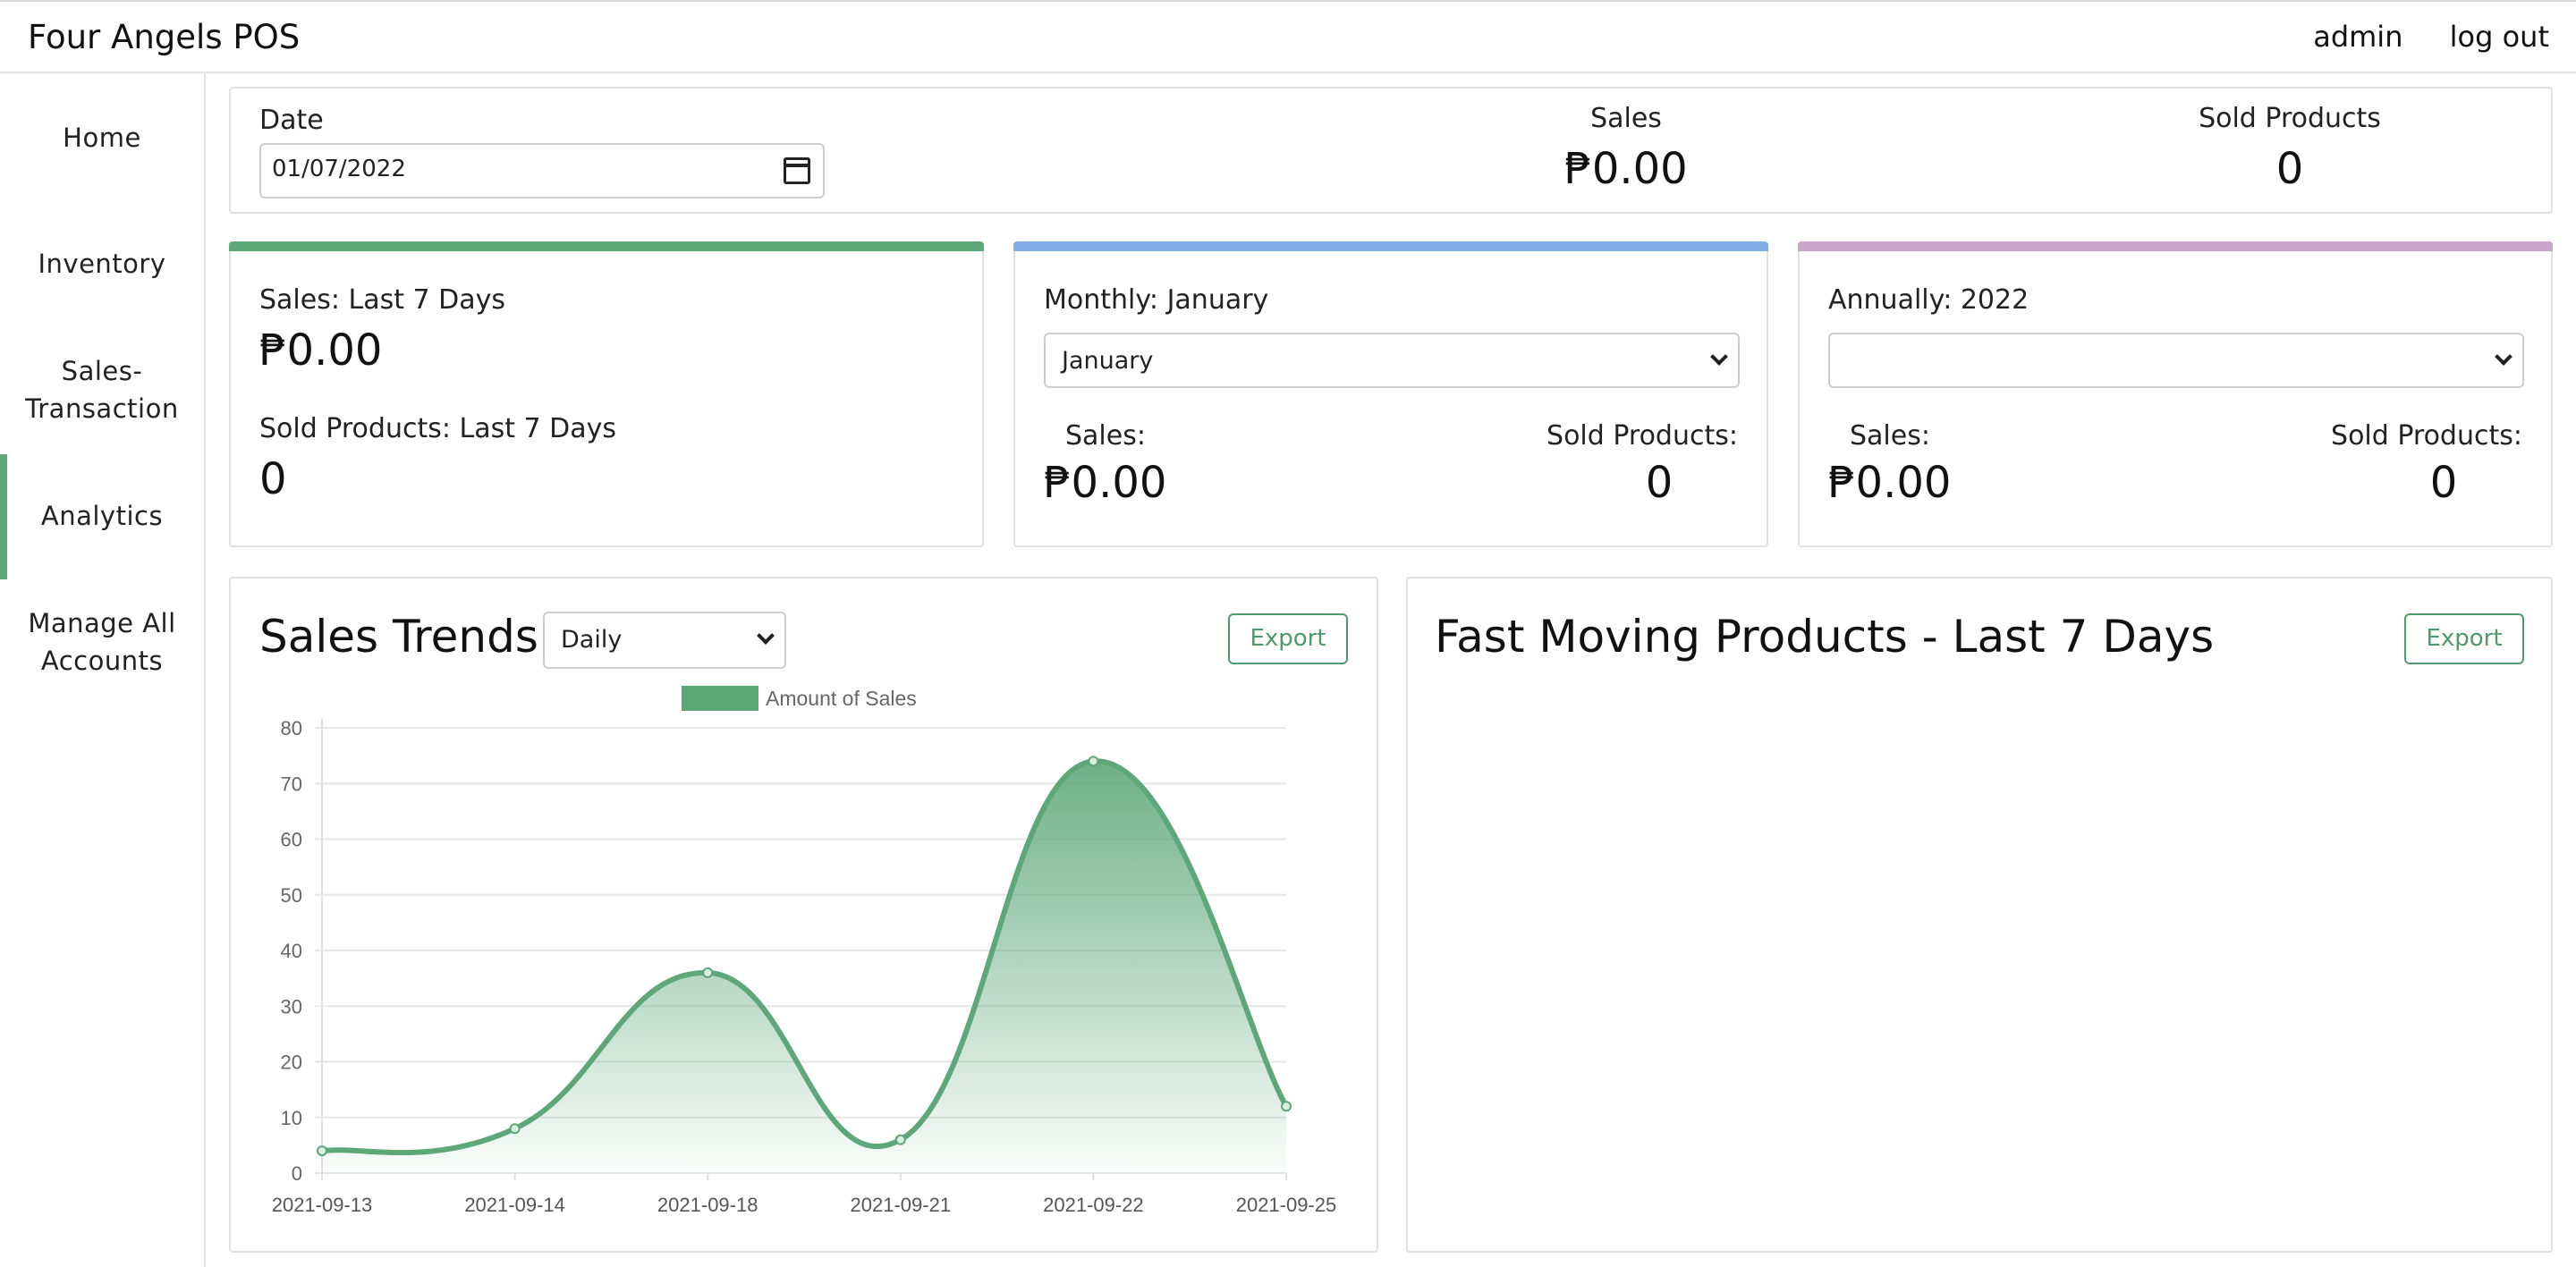 The width and height of the screenshot is (2576, 1267). Describe the element at coordinates (606, 246) in the screenshot. I see `weekly-accent-strip` at that location.